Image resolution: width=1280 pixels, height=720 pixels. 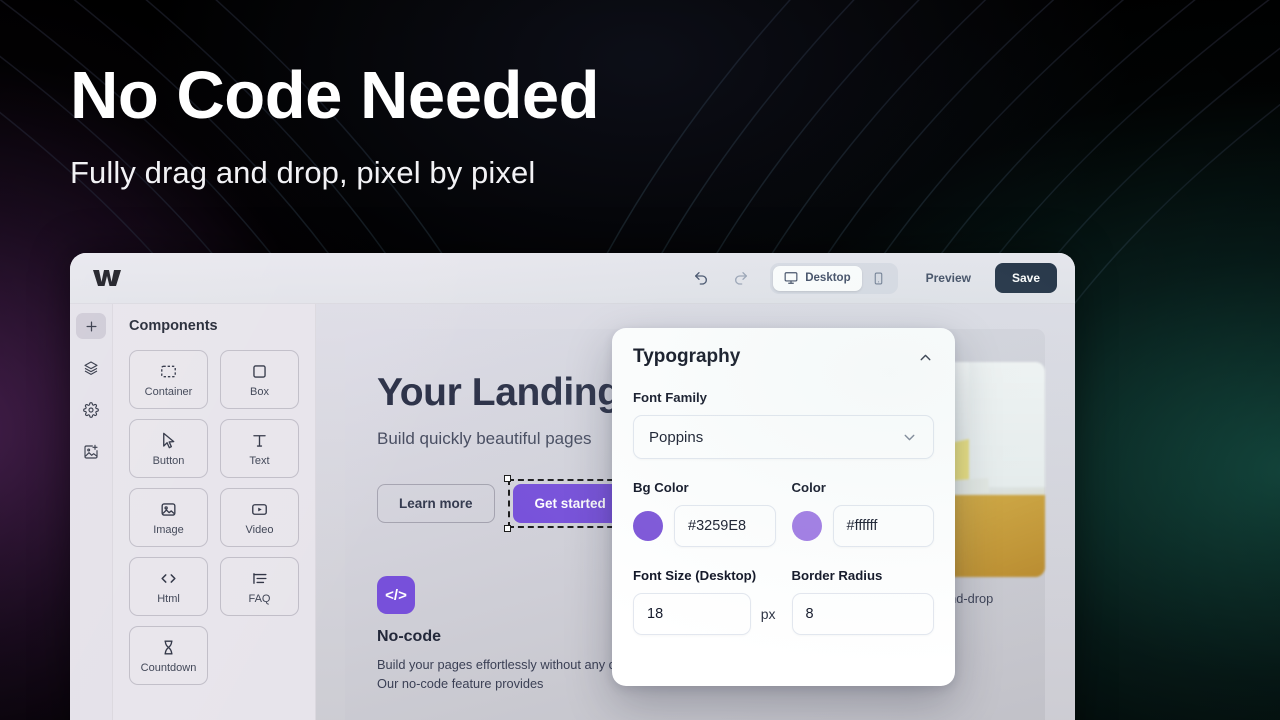 I want to click on font-size-label: Font Size (Desktop), so click(x=695, y=575).